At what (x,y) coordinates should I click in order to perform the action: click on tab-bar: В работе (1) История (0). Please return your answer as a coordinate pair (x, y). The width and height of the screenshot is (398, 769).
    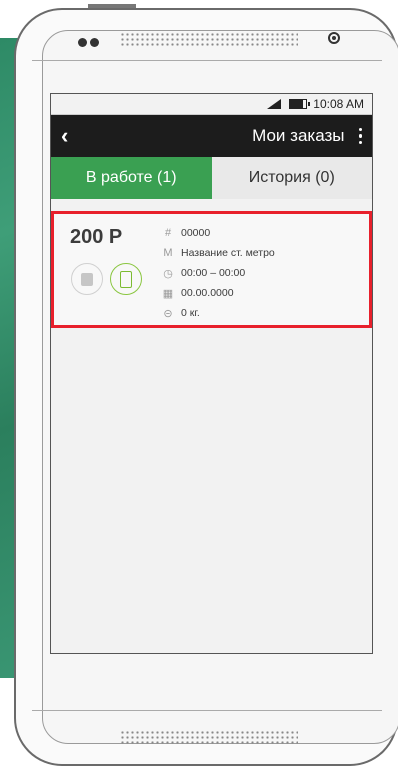
    Looking at the image, I should click on (211, 178).